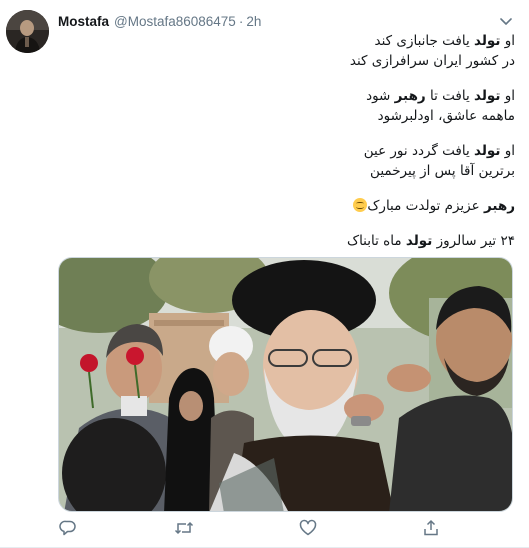 The width and height of the screenshot is (529, 548). I want to click on tweet-header: Mostafa @Mostafa86086475 · 2h, so click(159, 21).